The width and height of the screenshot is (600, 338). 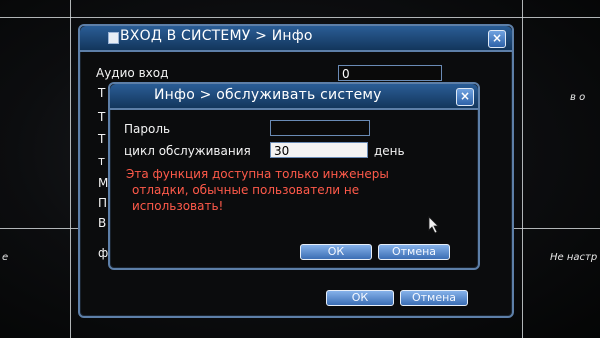 What do you see at coordinates (360, 298) in the screenshot?
I see `outer-ok-button: ОК` at bounding box center [360, 298].